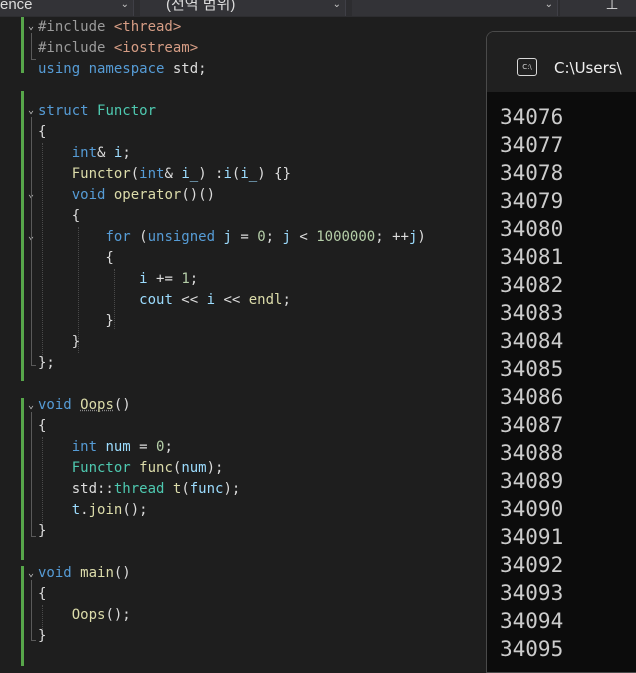  I want to click on console-output-line: 34089, so click(532, 481).